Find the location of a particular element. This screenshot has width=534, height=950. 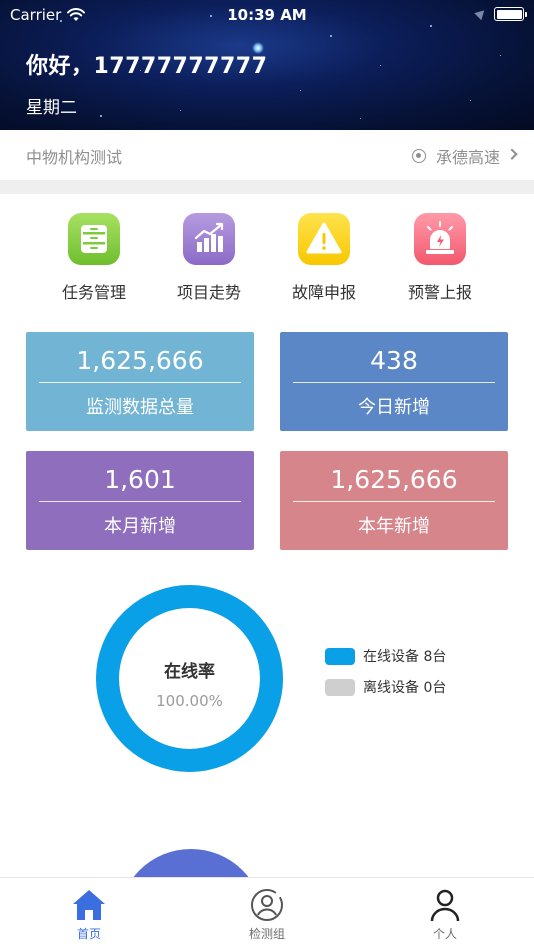

donut-value: 100.00% is located at coordinates (189, 701).